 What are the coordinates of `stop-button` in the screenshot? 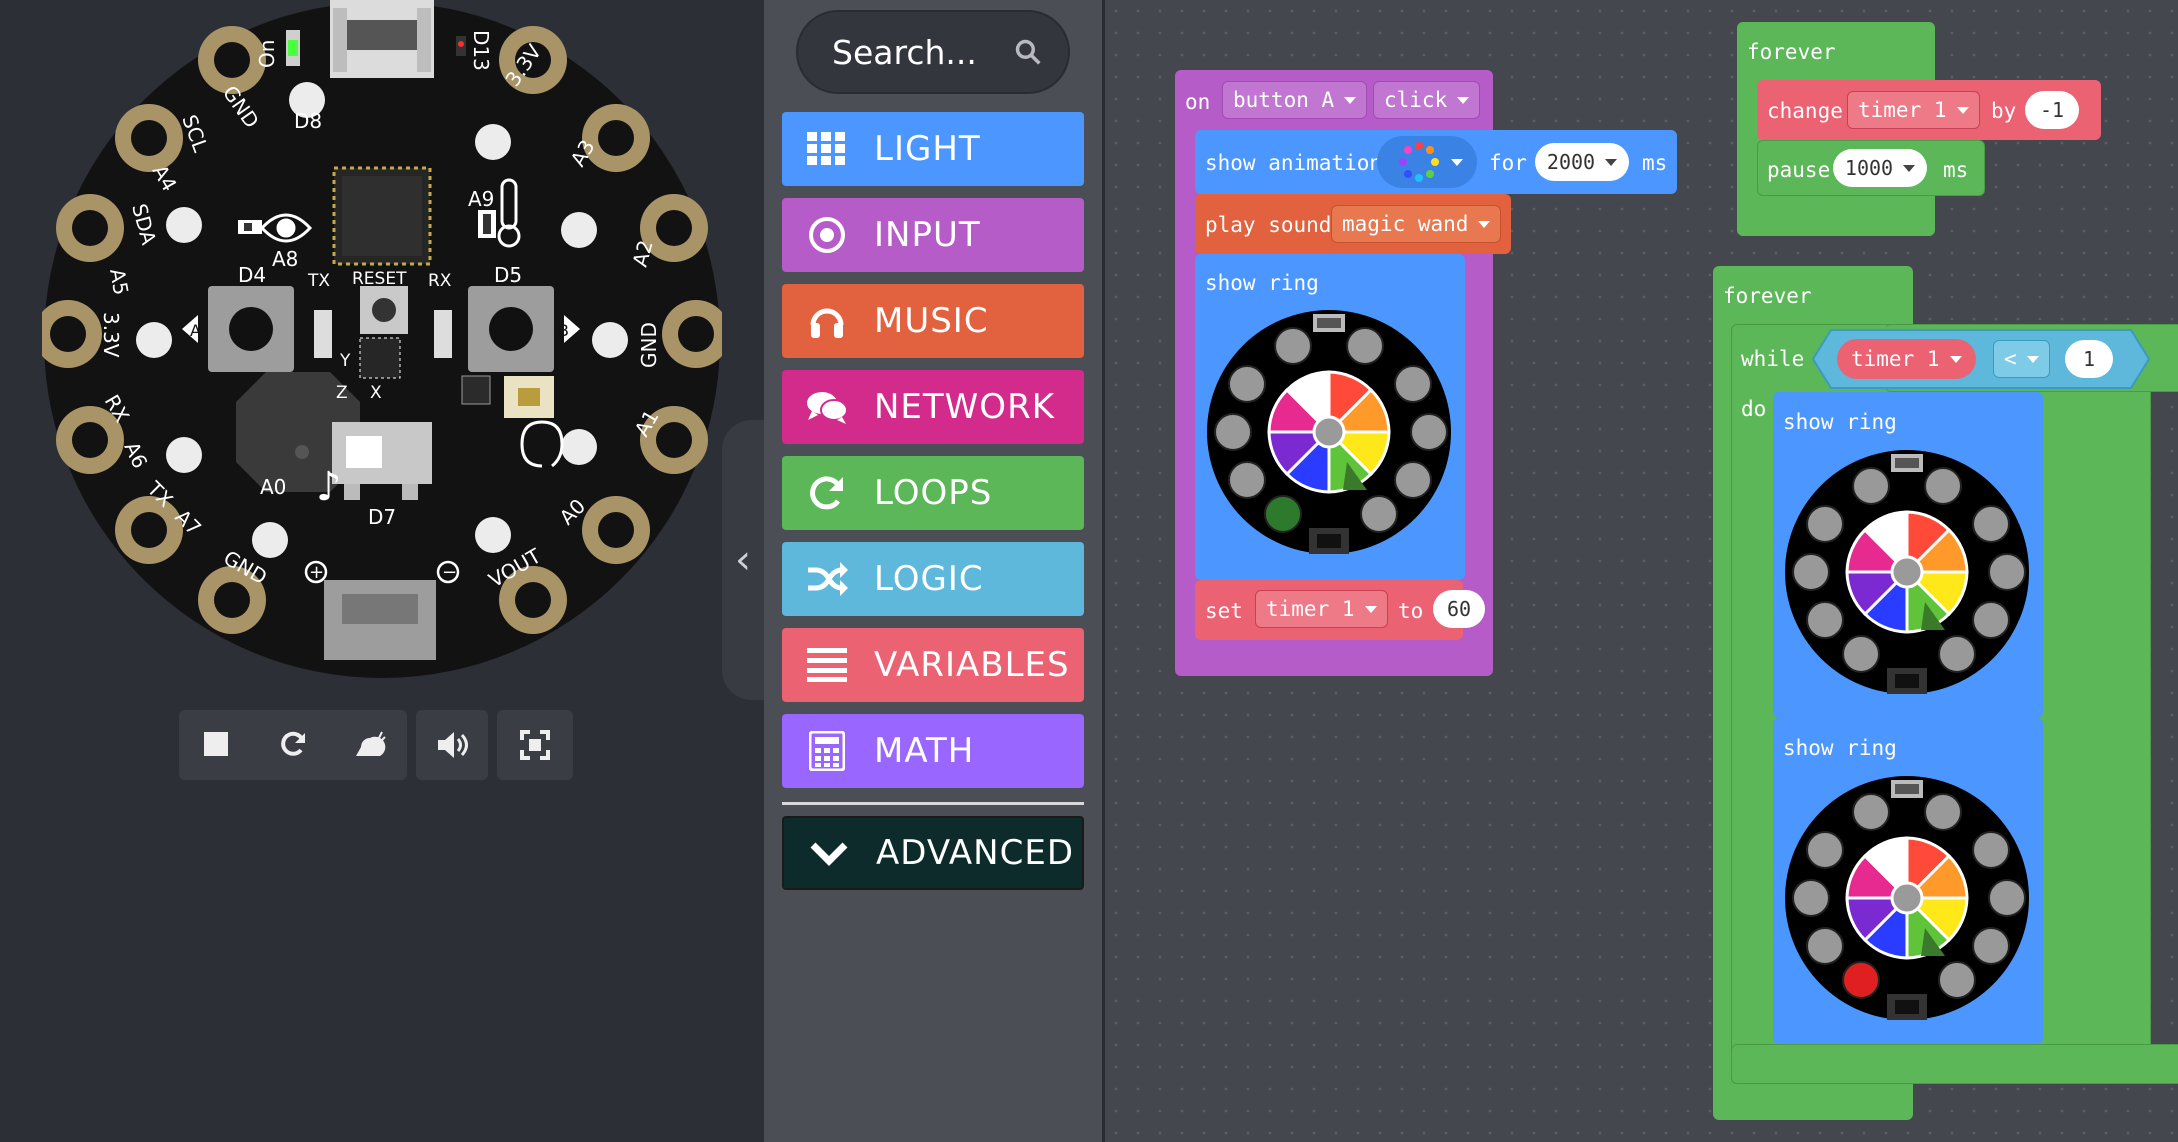 It's located at (217, 745).